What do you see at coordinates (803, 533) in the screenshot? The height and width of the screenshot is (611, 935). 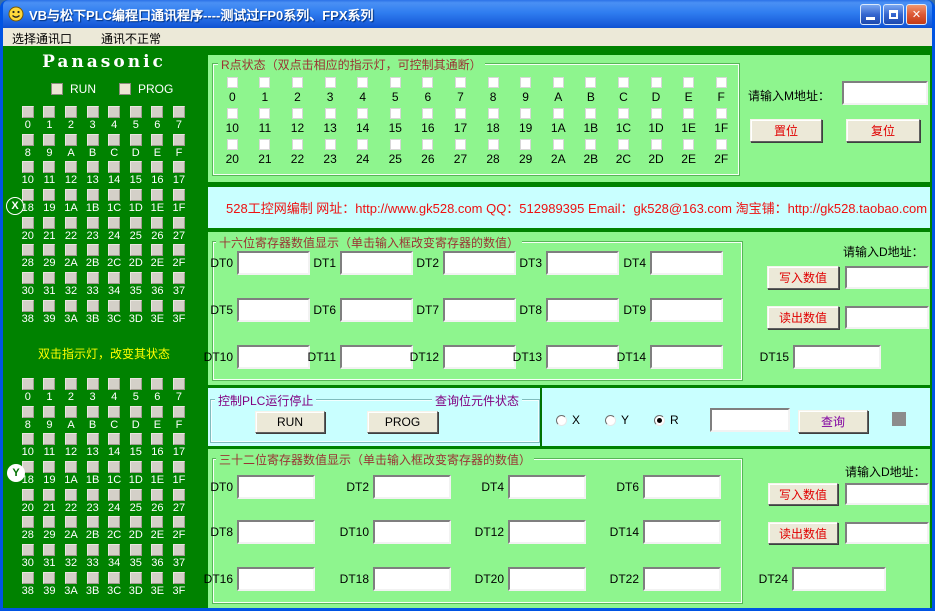 I see `reg32-read-button: 读出数值` at bounding box center [803, 533].